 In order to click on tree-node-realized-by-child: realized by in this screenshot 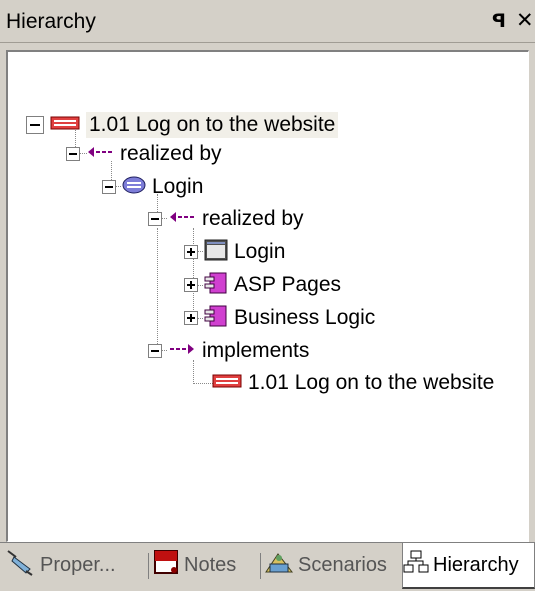, I will do `click(226, 219)`.